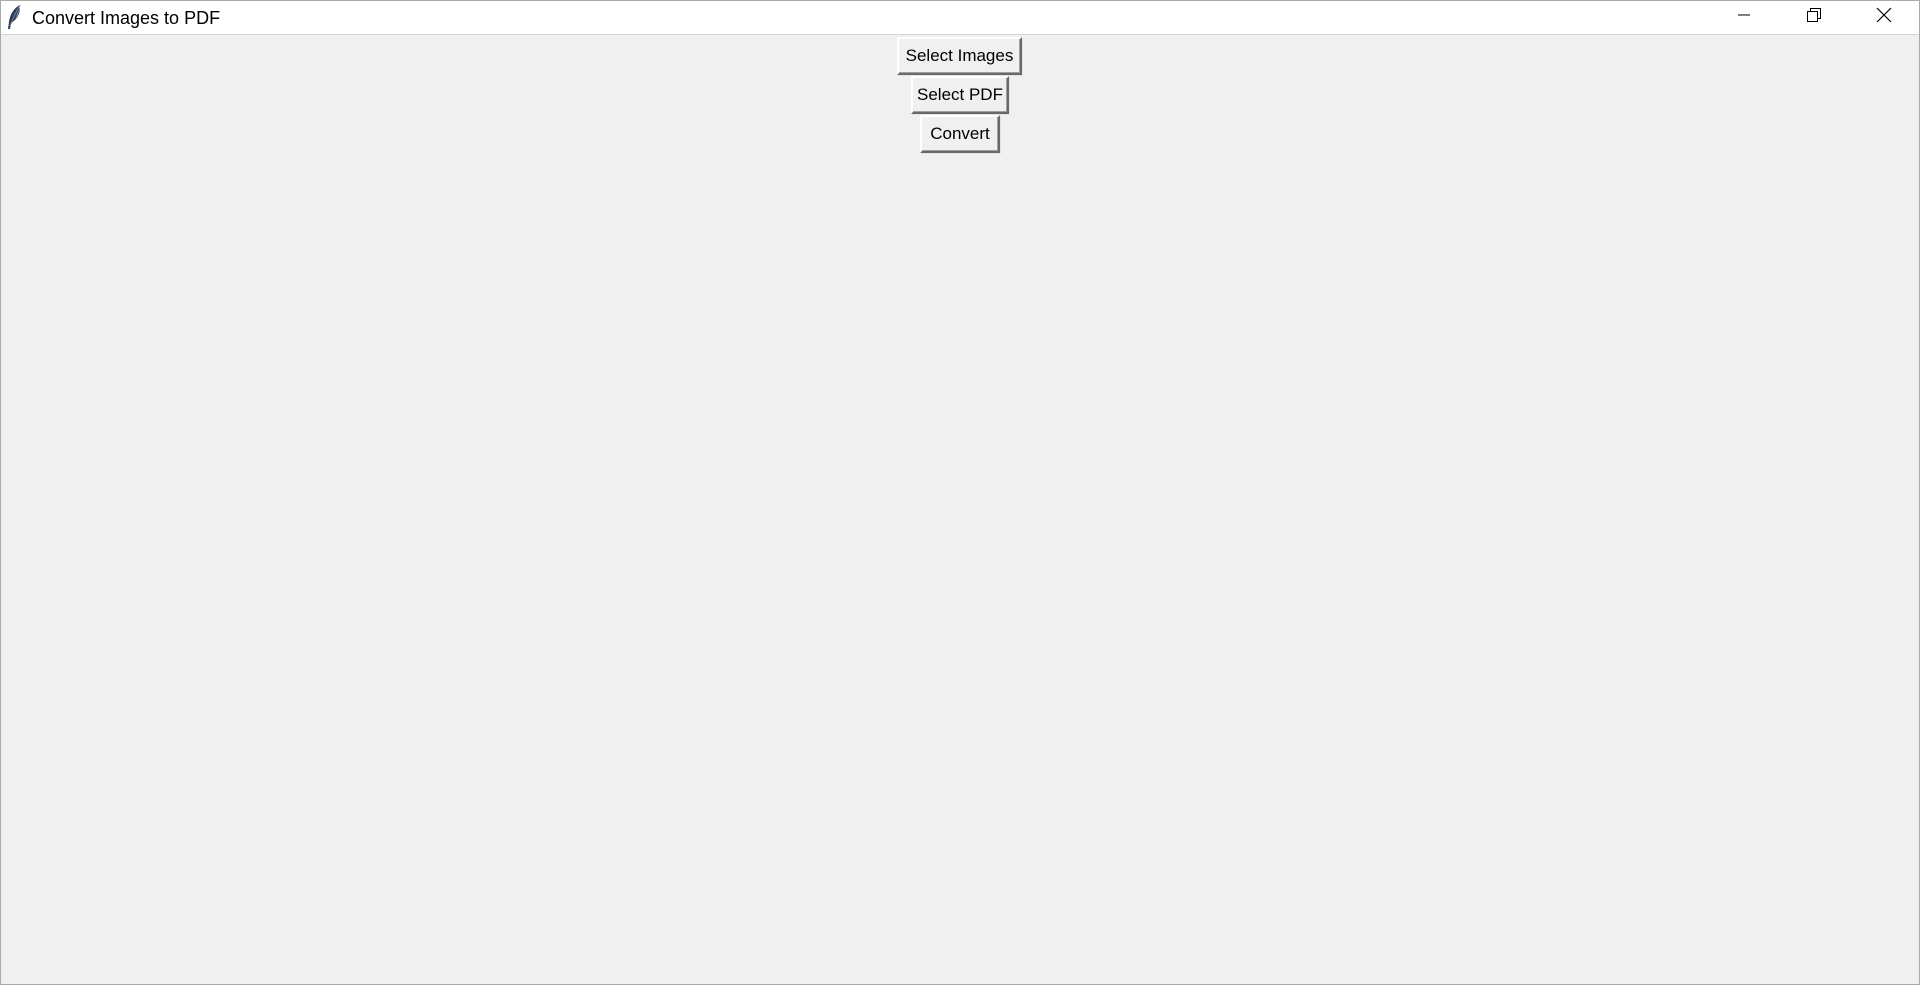 The height and width of the screenshot is (985, 1920). I want to click on title-bar: Convert Images to PDF, so click(960, 18).